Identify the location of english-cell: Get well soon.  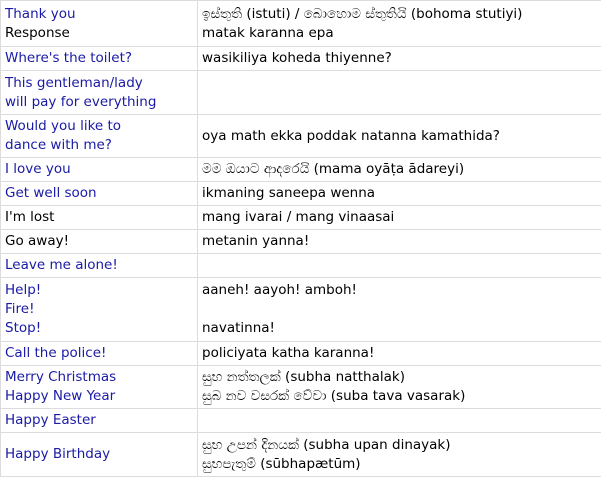
(99, 194).